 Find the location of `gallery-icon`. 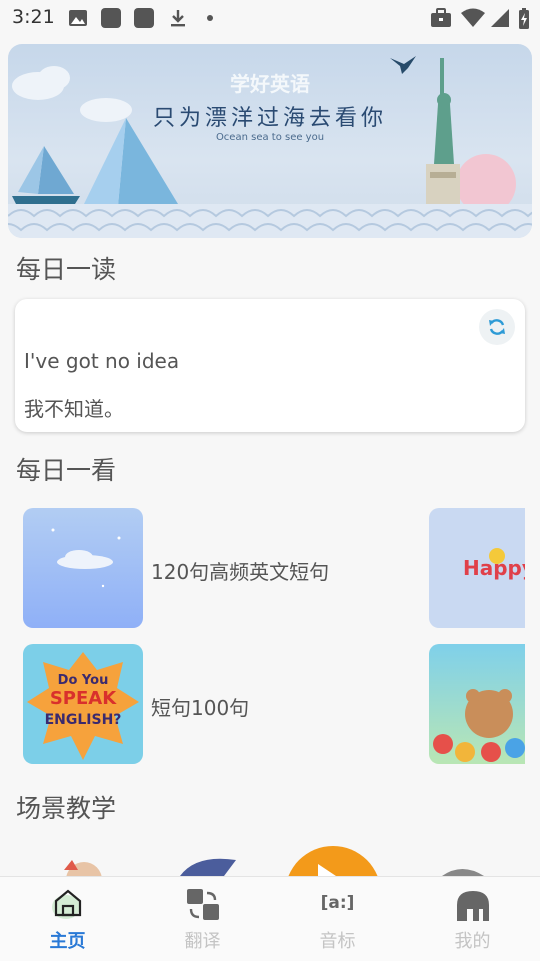

gallery-icon is located at coordinates (78, 18).